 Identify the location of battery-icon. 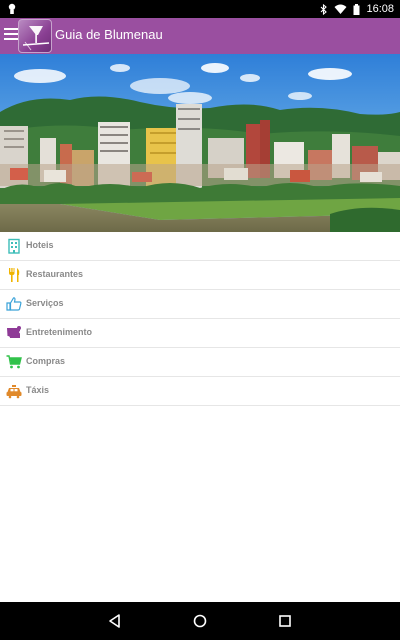
(356, 9).